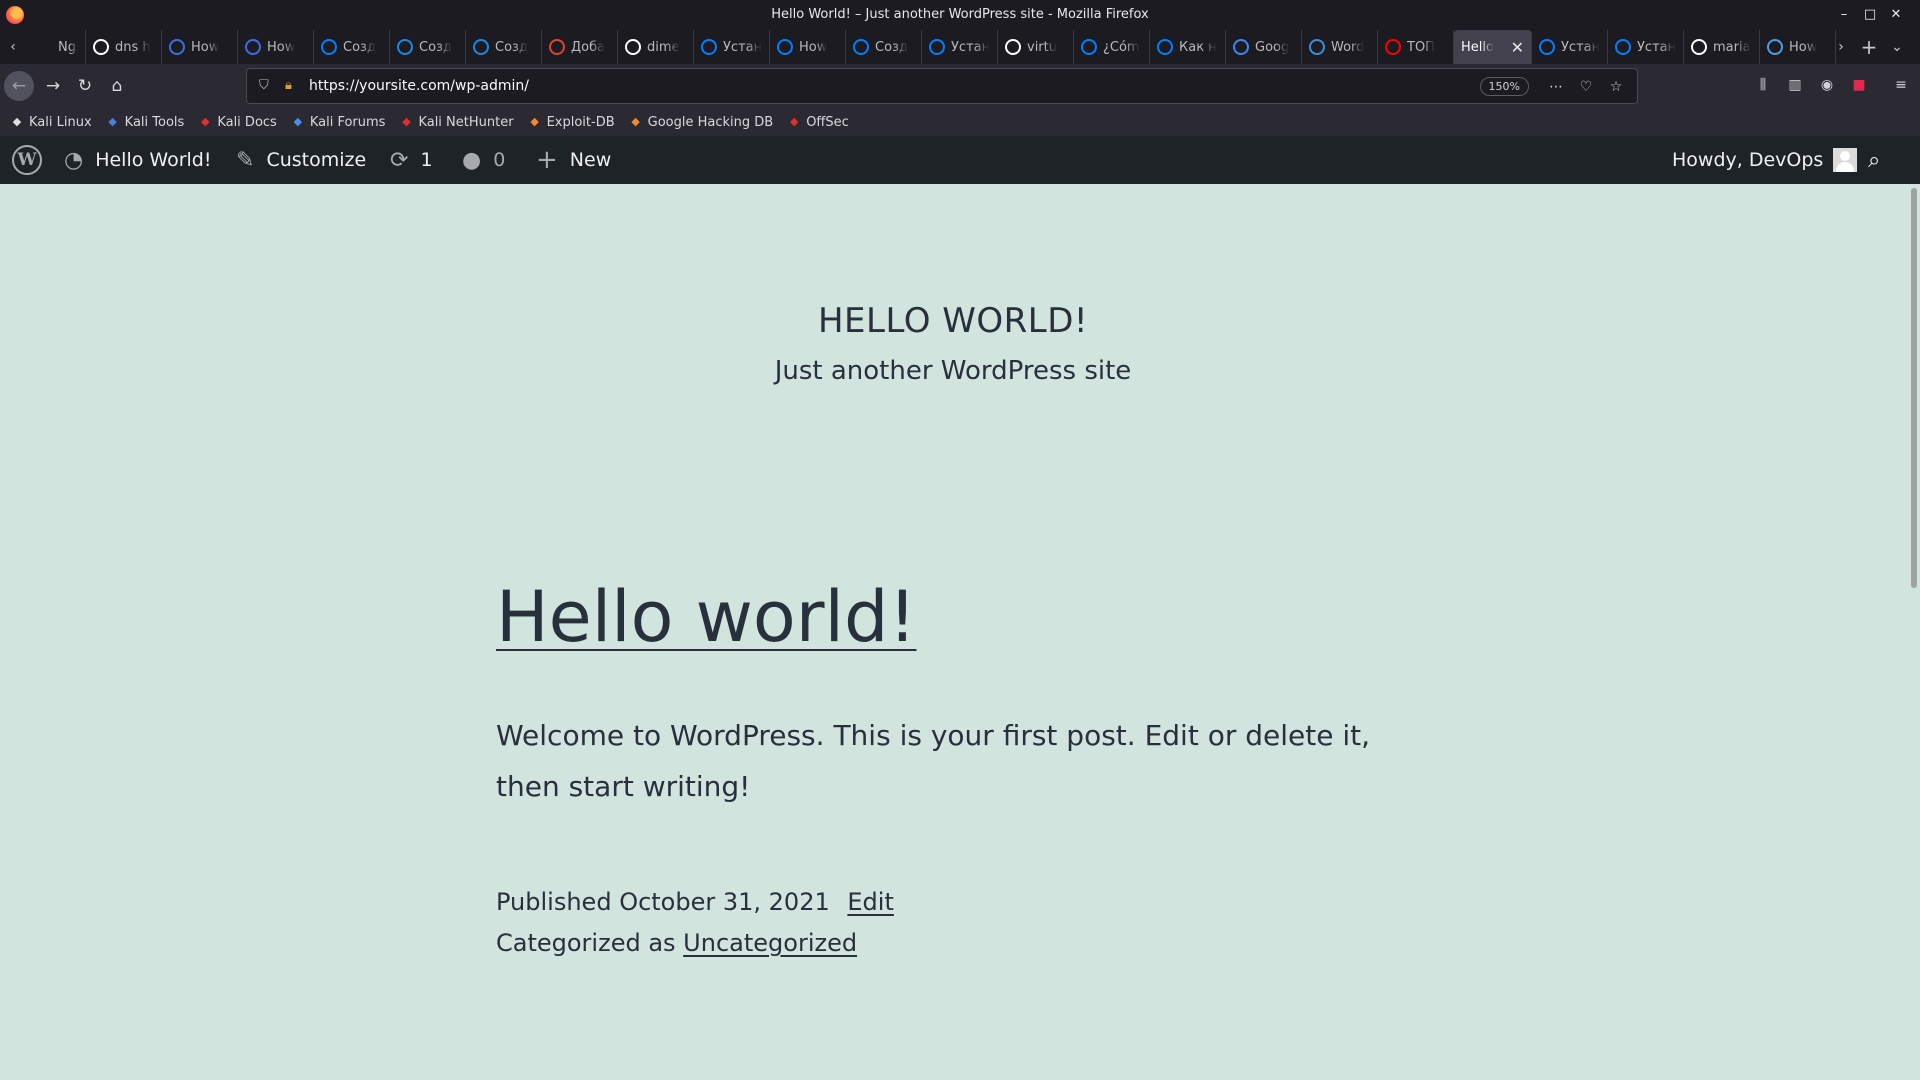 The height and width of the screenshot is (1080, 1920). What do you see at coordinates (953, 321) in the screenshot?
I see `site-title: HELLO WORLD!` at bounding box center [953, 321].